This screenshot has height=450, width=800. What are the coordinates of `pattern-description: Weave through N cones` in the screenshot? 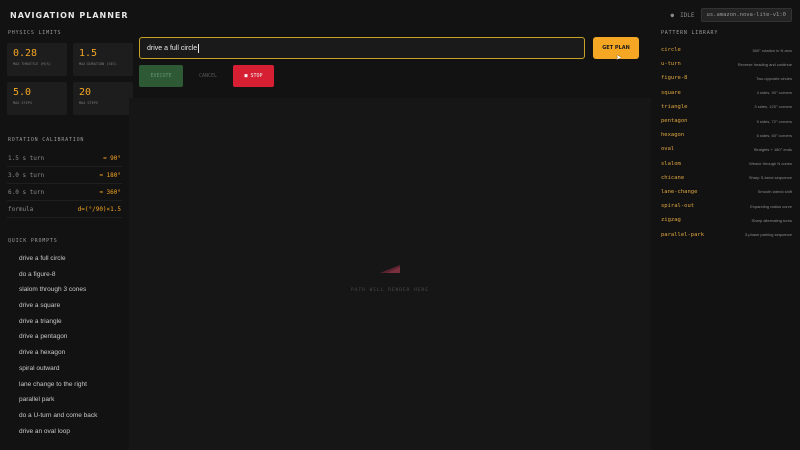 It's located at (770, 164).